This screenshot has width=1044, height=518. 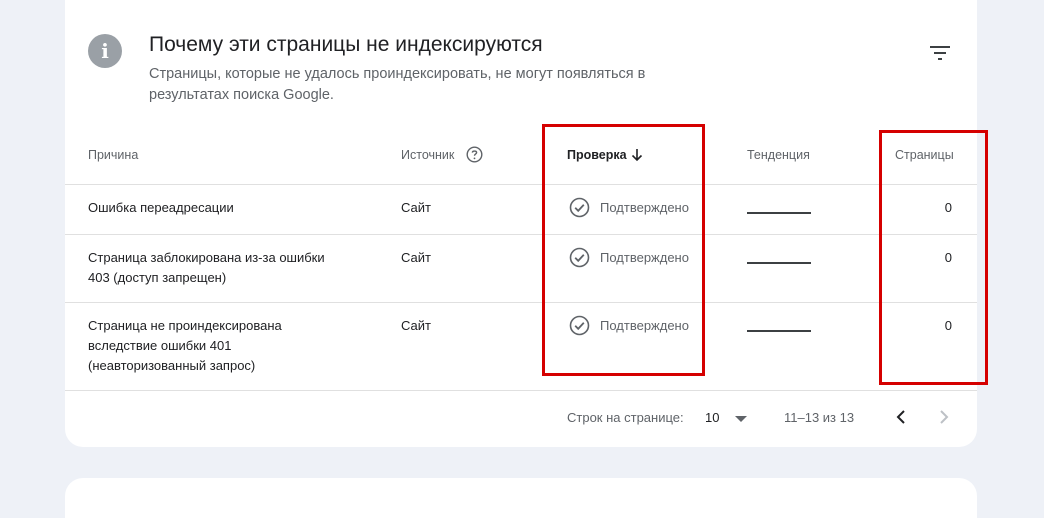 I want to click on highlight-box-validation, so click(x=623, y=250).